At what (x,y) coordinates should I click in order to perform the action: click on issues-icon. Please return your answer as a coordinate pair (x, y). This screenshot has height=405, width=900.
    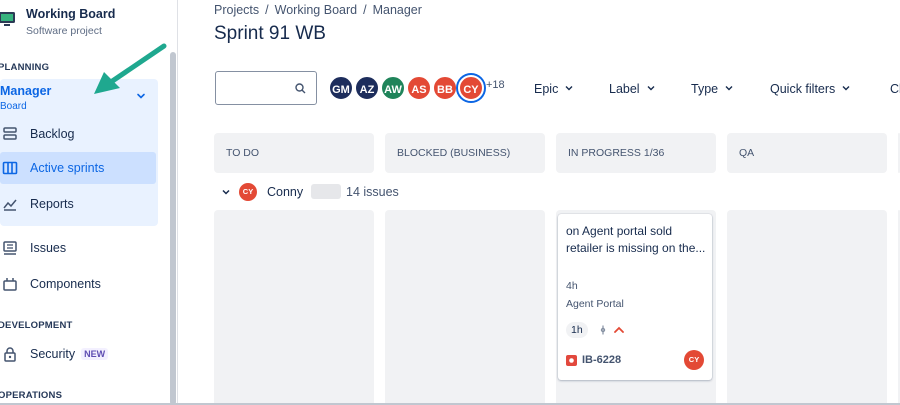
    Looking at the image, I should click on (10, 248).